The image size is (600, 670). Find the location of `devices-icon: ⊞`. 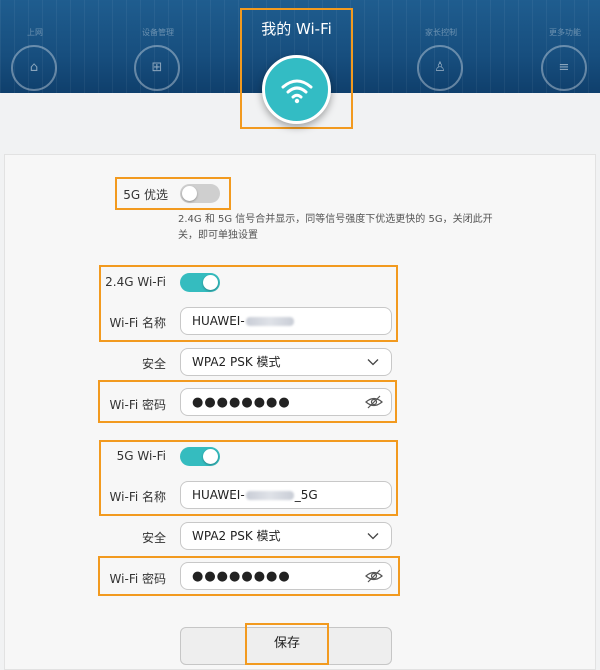

devices-icon: ⊞ is located at coordinates (157, 67).